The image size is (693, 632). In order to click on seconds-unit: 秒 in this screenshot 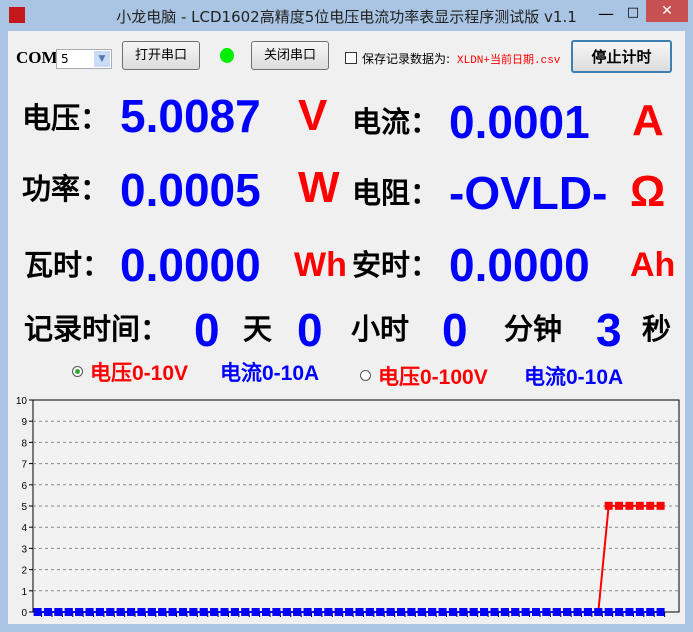, I will do `click(657, 329)`.